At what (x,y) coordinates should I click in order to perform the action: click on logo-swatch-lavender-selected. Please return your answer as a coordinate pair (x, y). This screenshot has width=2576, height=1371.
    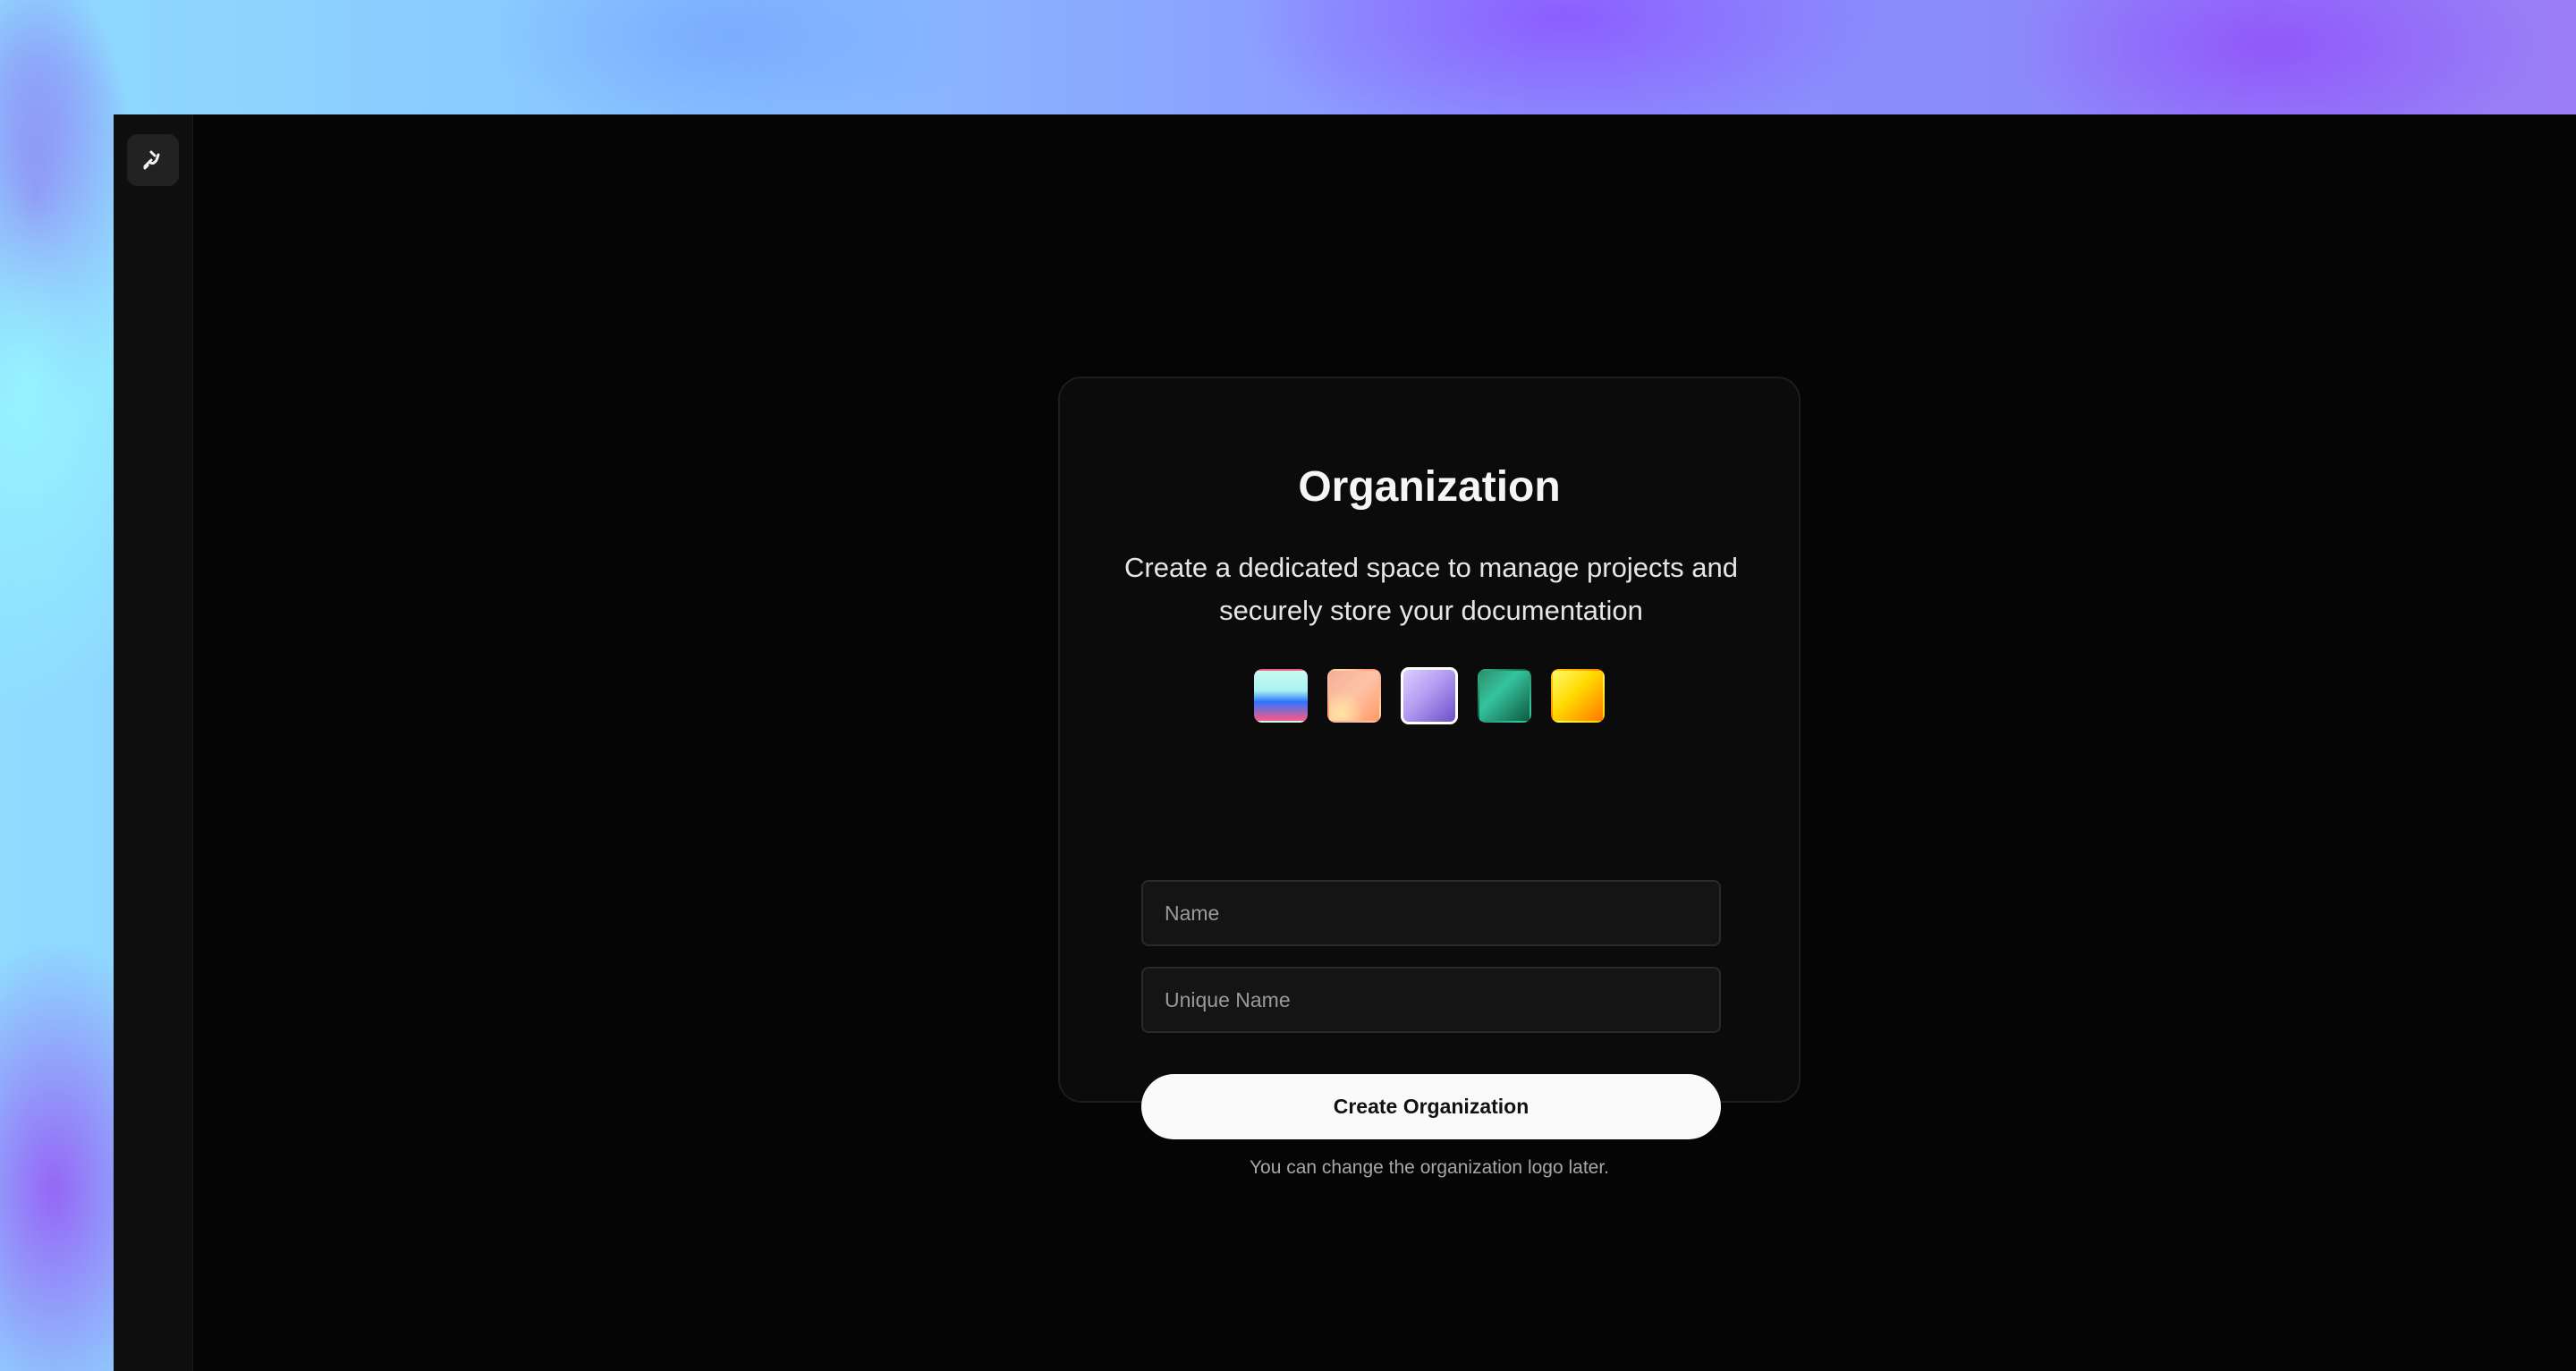
    Looking at the image, I should click on (1429, 695).